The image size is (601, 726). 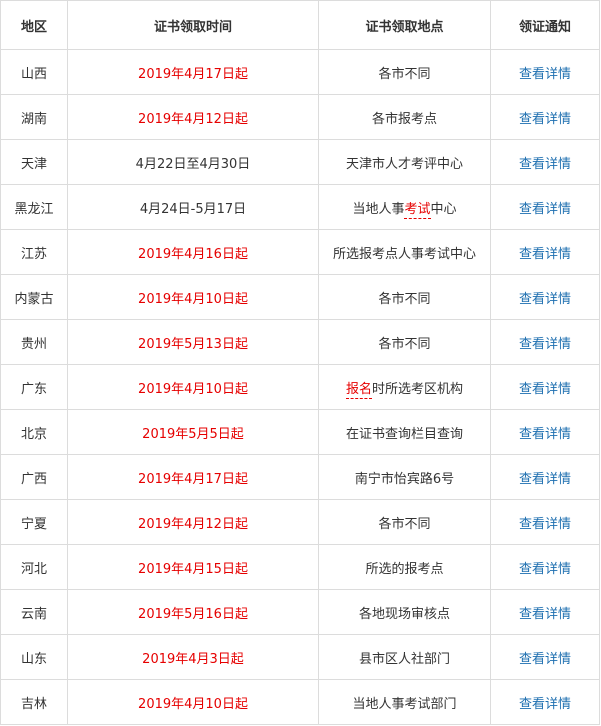 What do you see at coordinates (193, 252) in the screenshot?
I see `collection-time-cell: 2019年4月16日起` at bounding box center [193, 252].